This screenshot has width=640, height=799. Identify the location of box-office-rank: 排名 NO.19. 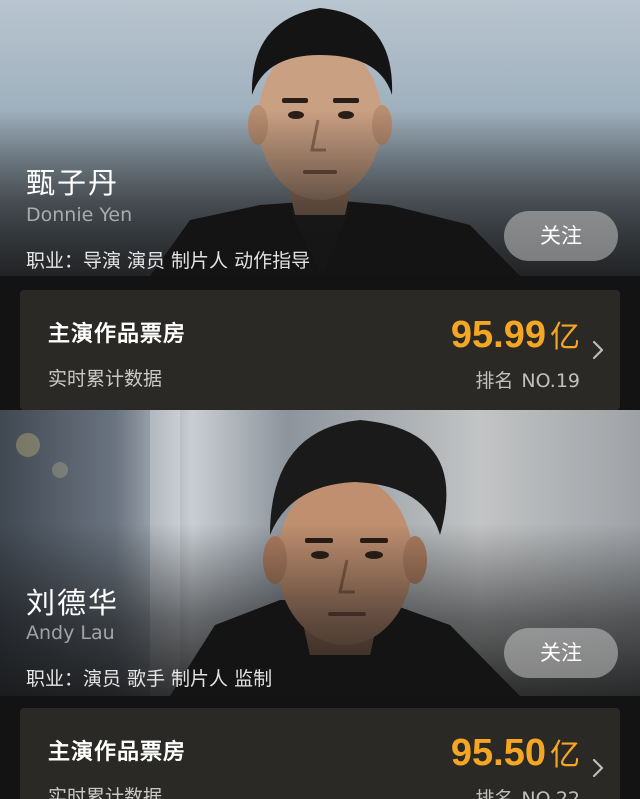
(527, 379).